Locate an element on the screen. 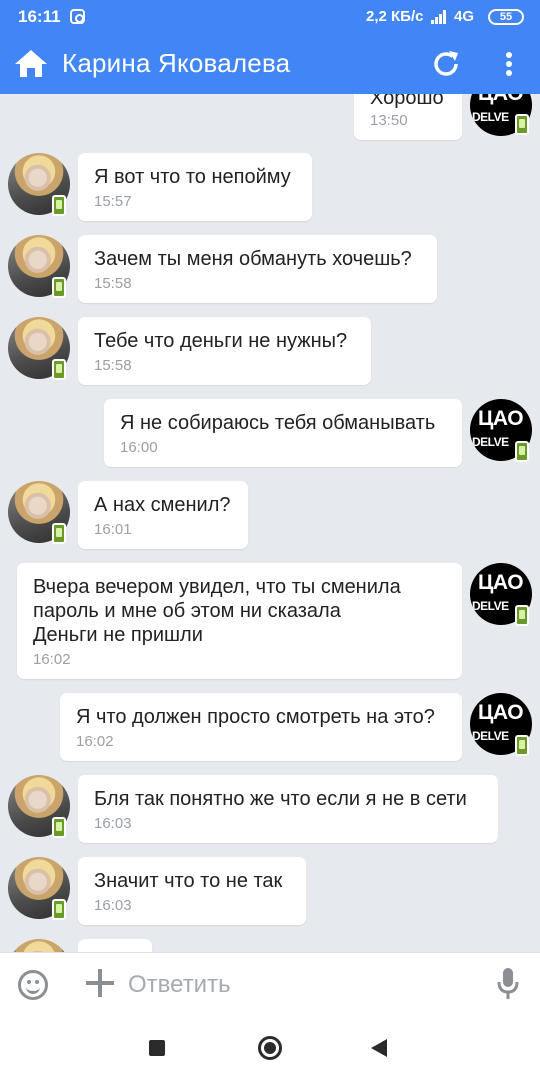  home-icon is located at coordinates (31, 63).